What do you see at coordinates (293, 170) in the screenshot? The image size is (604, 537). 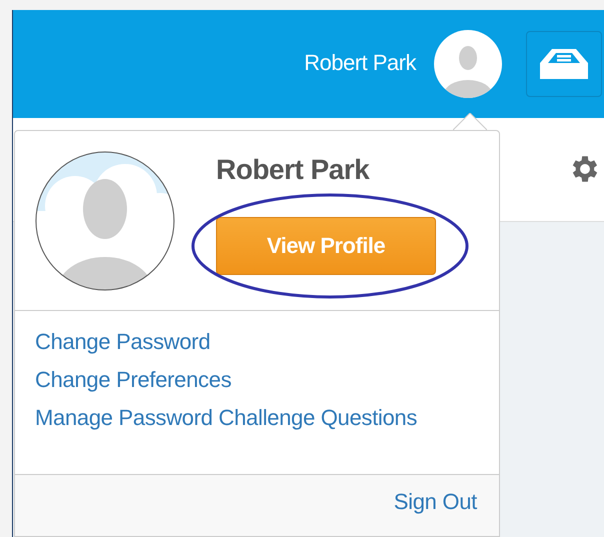 I see `profile-name: Robert Park` at bounding box center [293, 170].